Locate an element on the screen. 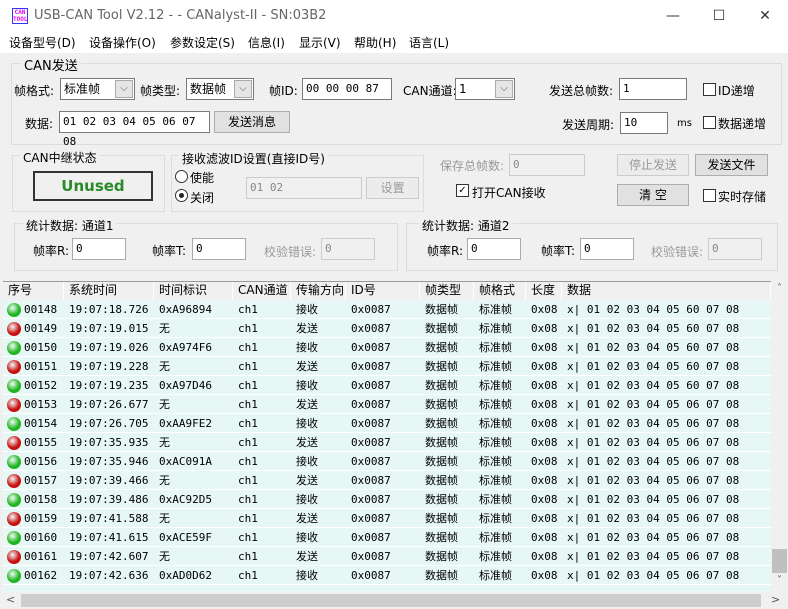 This screenshot has width=788, height=609. cell-timestamp: 0xAD0D62 is located at coordinates (185, 575).